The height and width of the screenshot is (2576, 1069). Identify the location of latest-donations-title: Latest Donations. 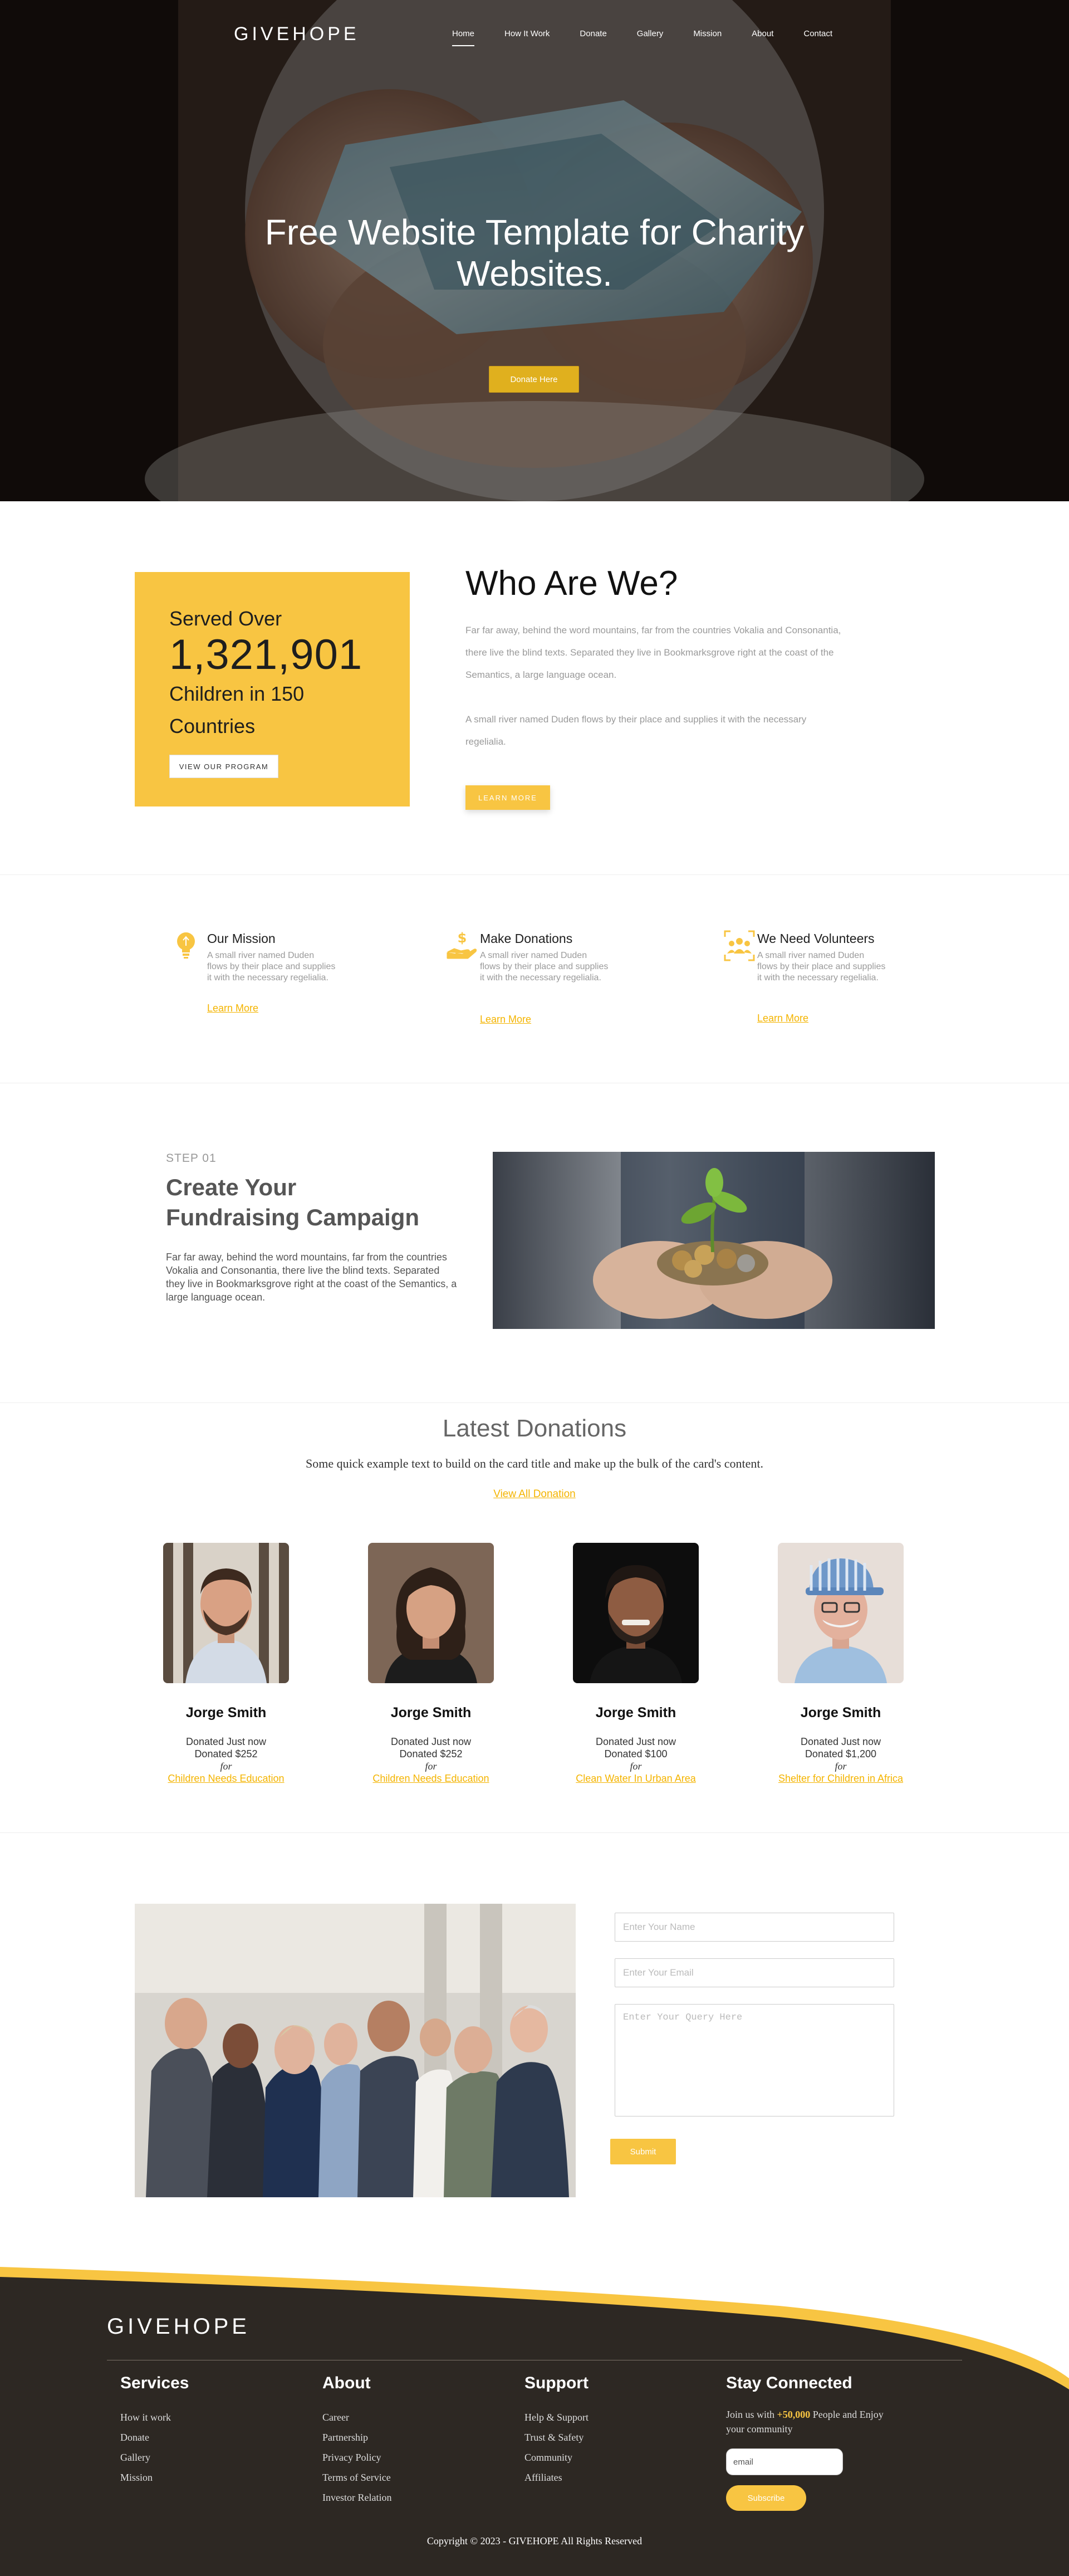
(534, 1429).